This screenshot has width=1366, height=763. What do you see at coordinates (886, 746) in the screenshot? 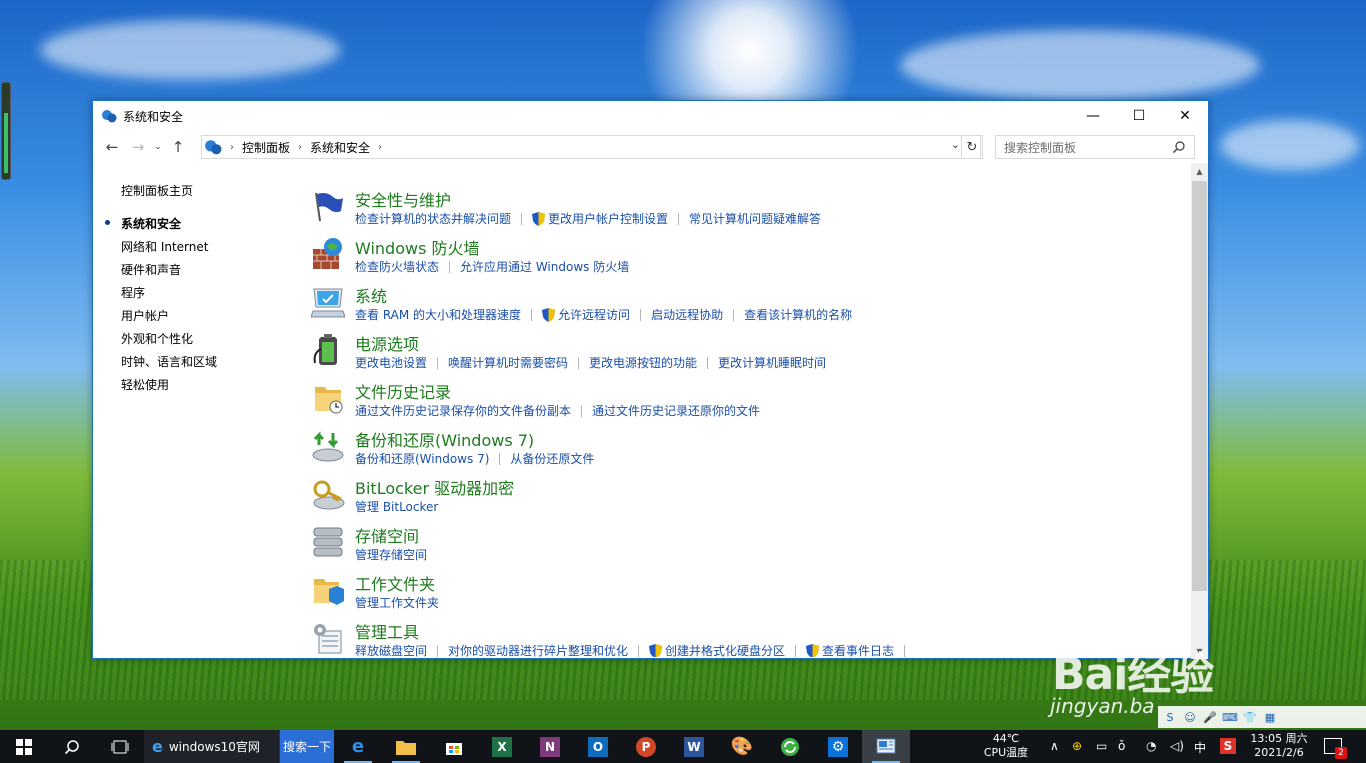
I see `taskbar-control-panel` at bounding box center [886, 746].